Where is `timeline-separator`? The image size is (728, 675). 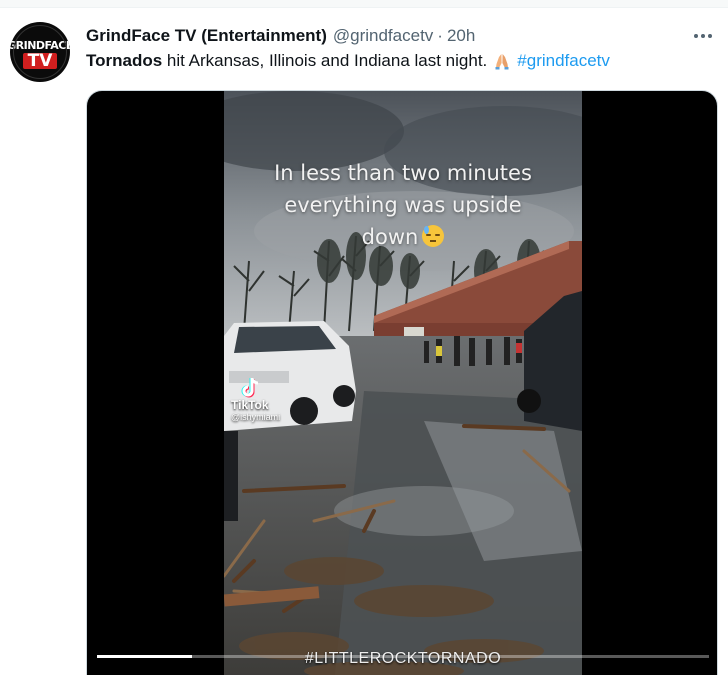
timeline-separator is located at coordinates (364, 4).